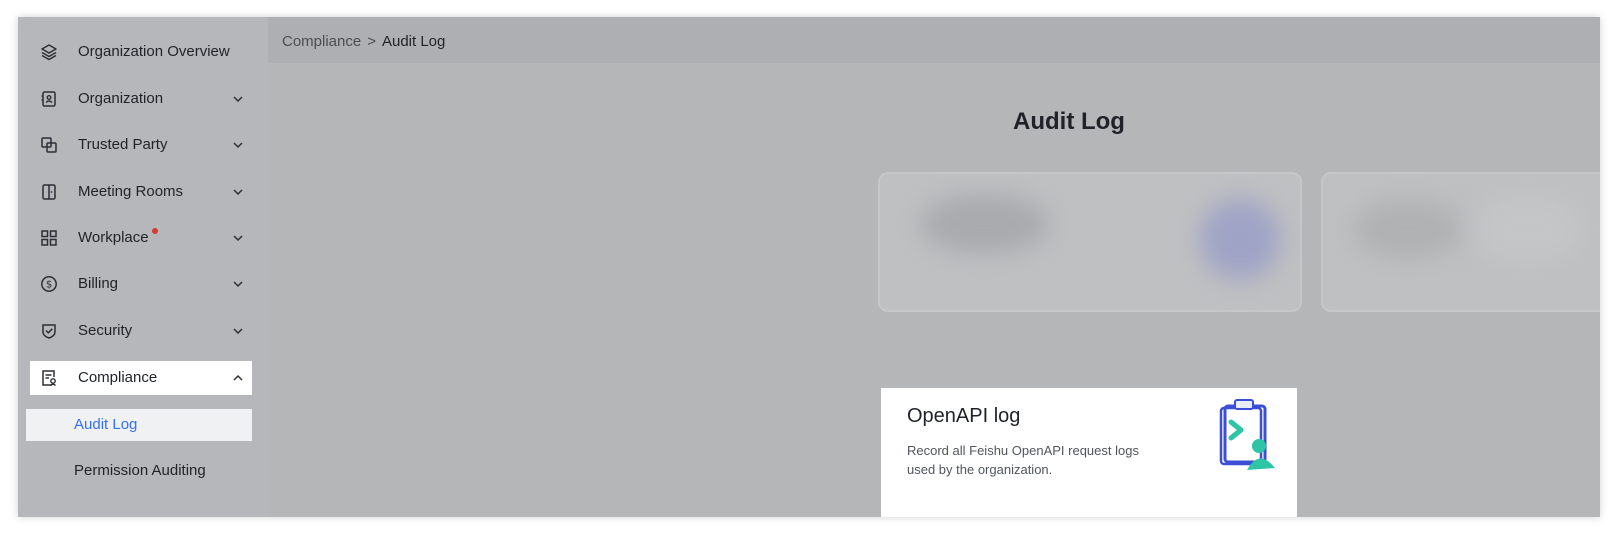  I want to click on layers-icon, so click(49, 52).